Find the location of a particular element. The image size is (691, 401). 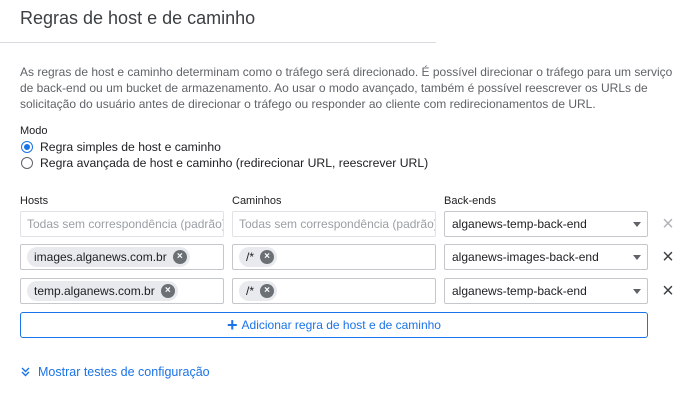

mode-option-label: Regra simples de host e caminho is located at coordinates (130, 147).